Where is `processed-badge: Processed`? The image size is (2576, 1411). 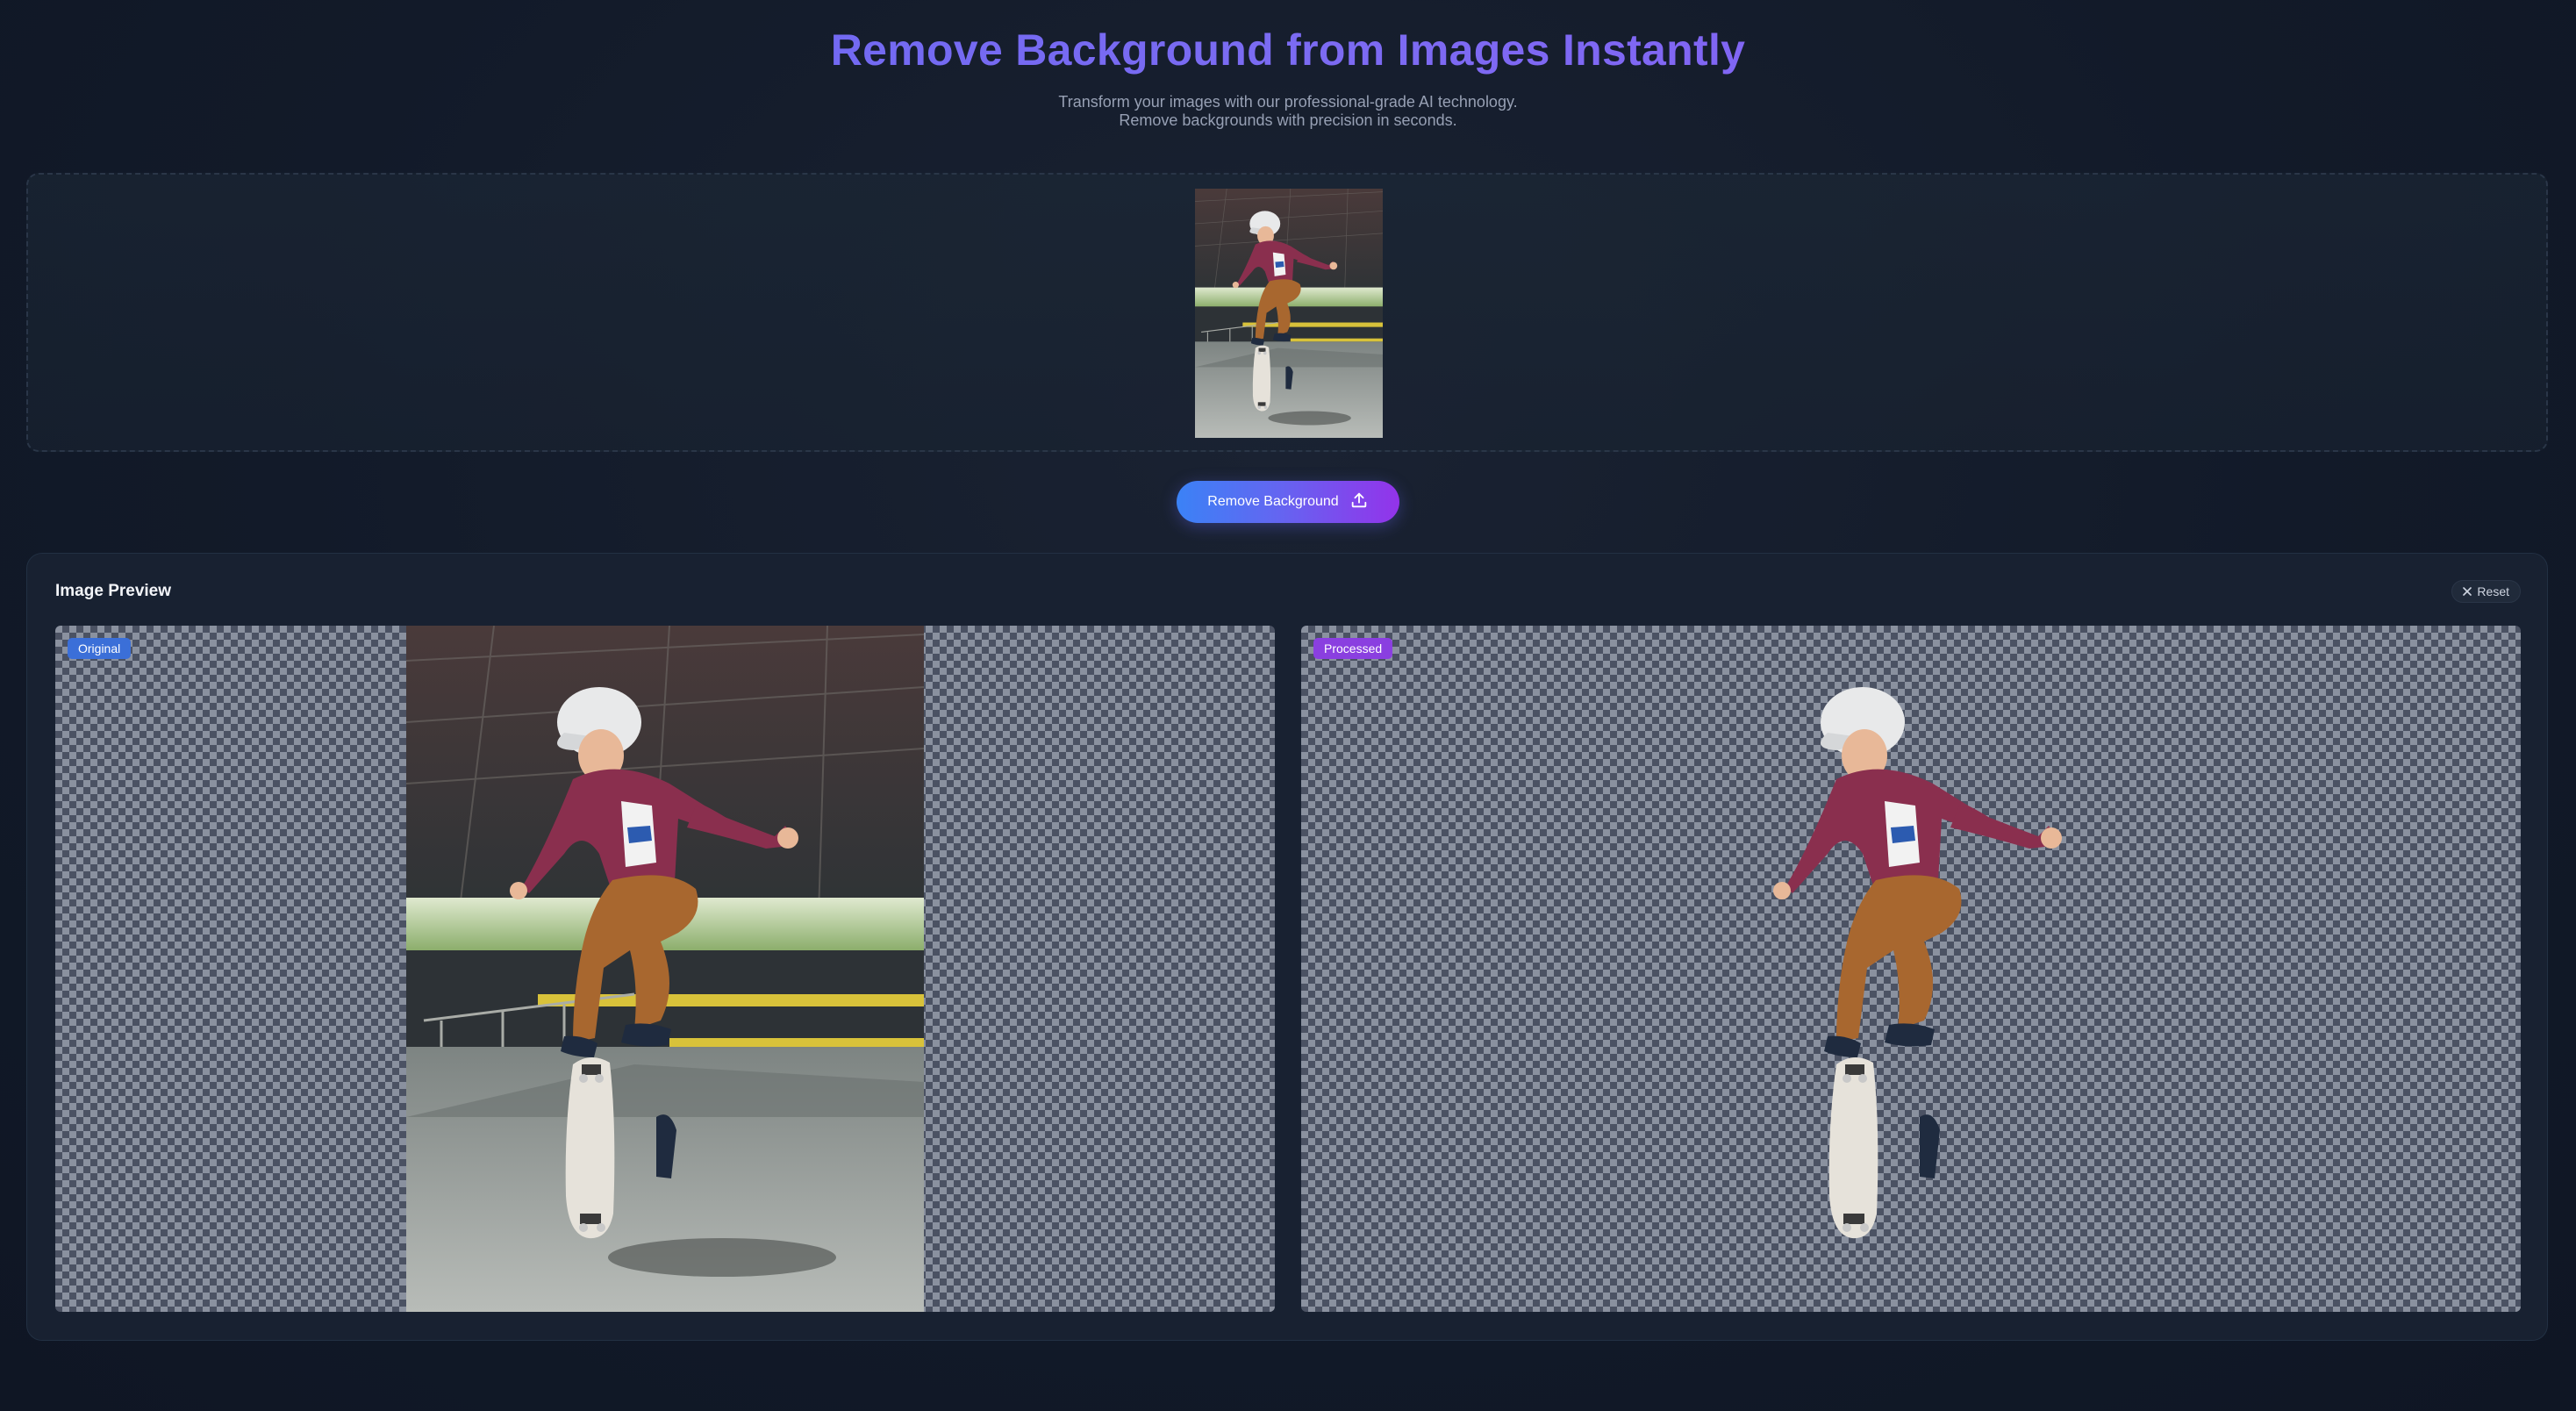 processed-badge: Processed is located at coordinates (1353, 648).